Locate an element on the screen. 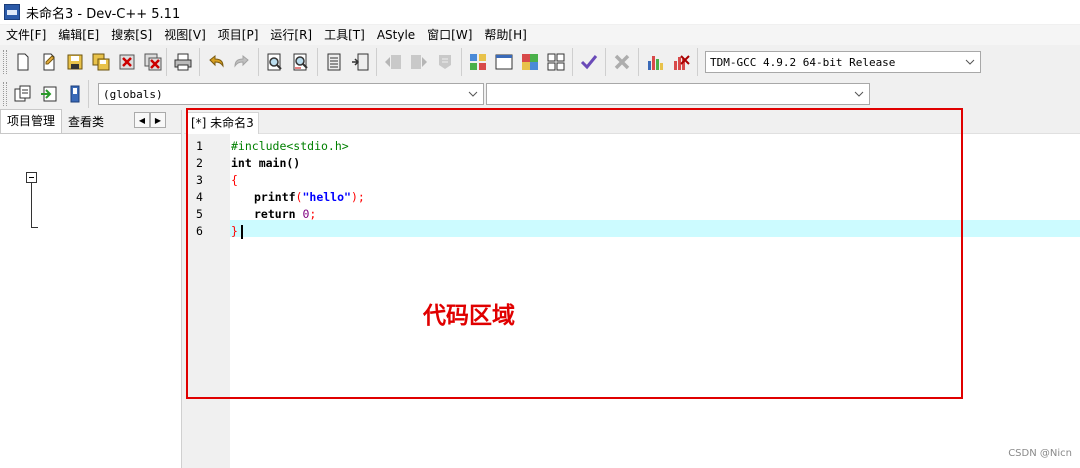 The height and width of the screenshot is (468, 1080). scope-select: (globals) is located at coordinates (291, 94).